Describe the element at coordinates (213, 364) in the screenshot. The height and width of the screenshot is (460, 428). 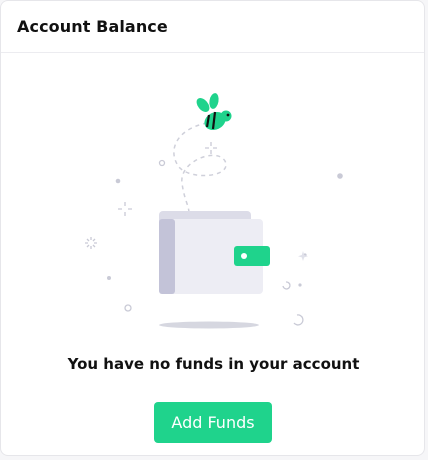
I see `empty-state-message: You have no funds in your account` at that location.